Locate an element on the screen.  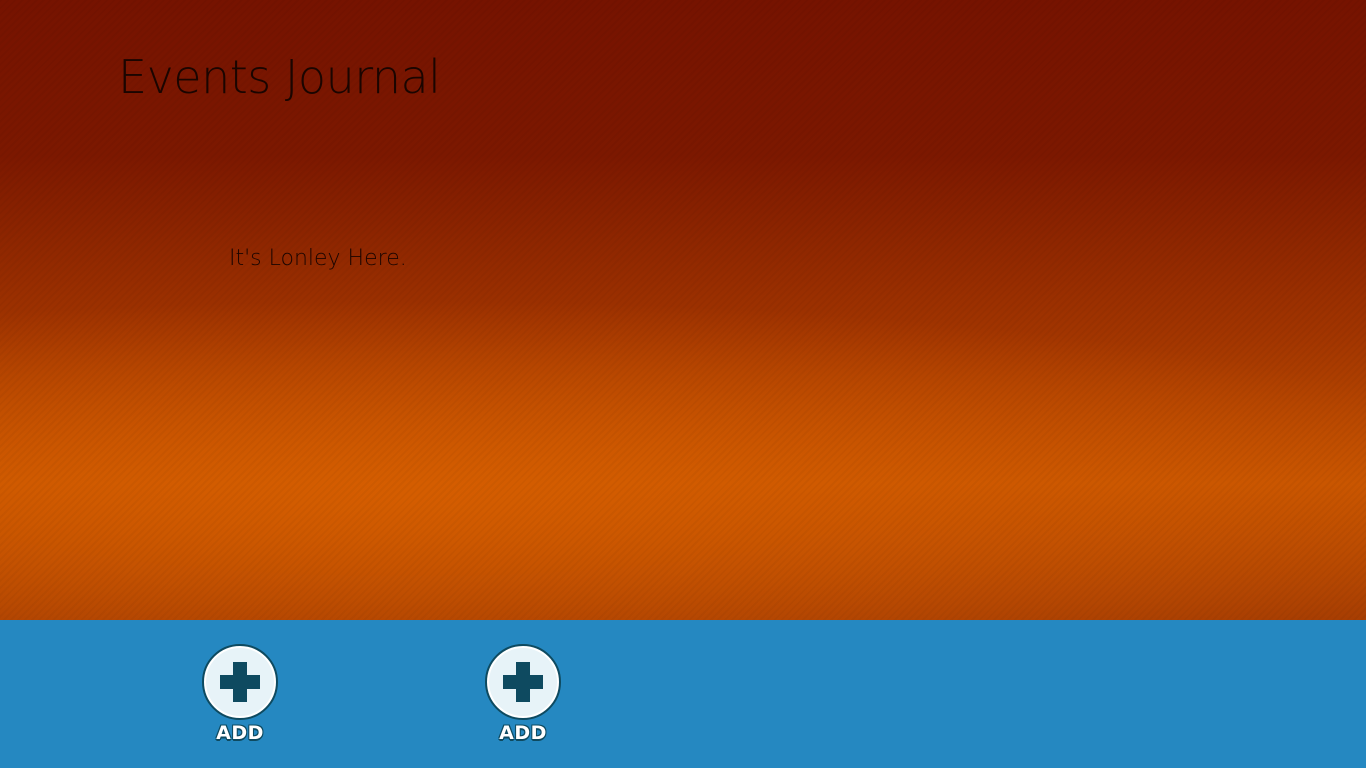
add-button-2: ADD is located at coordinates (523, 699).